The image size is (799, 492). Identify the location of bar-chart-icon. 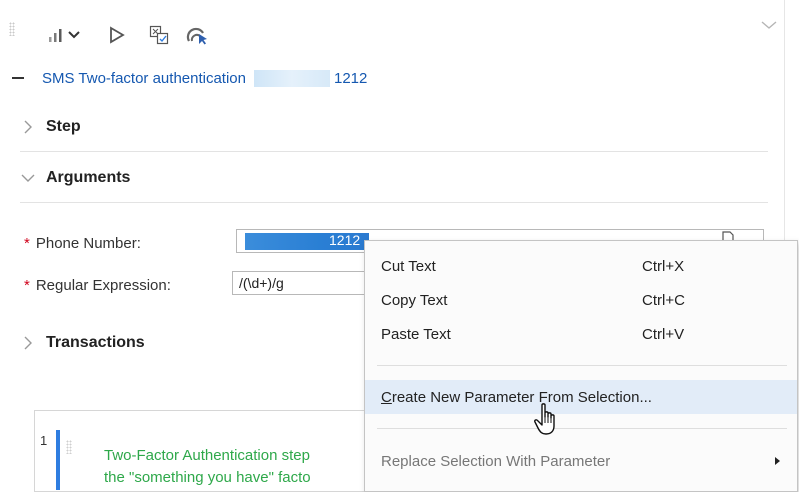
(56, 35).